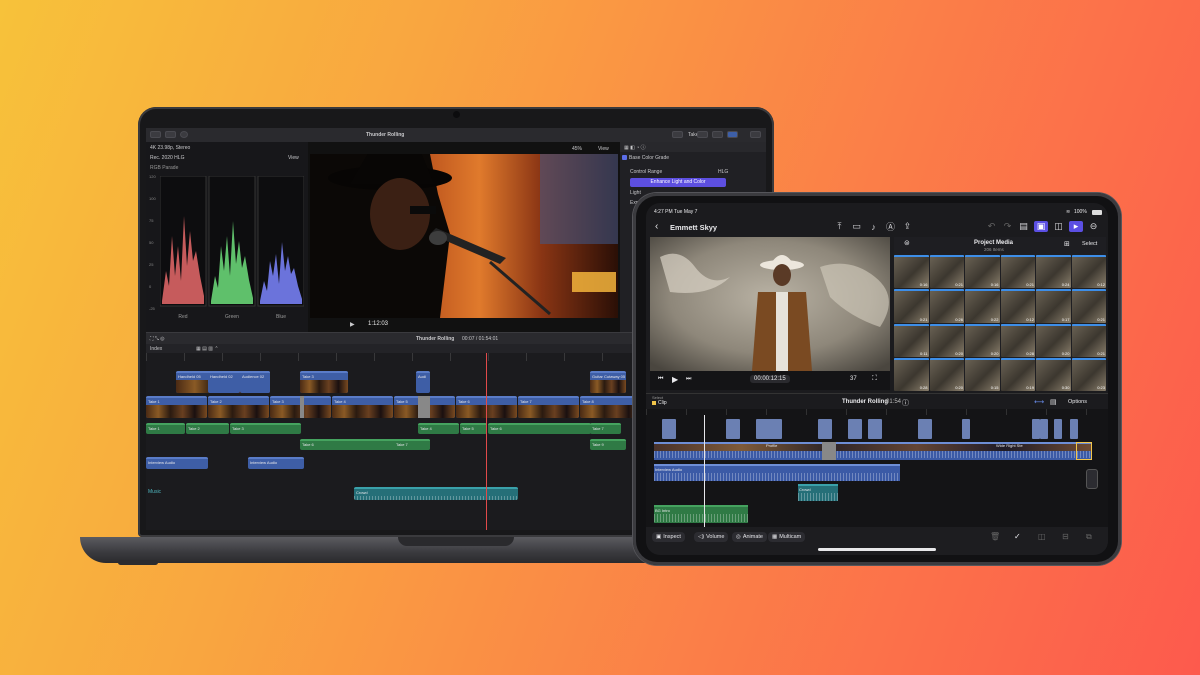 This screenshot has height=675, width=1200. What do you see at coordinates (224, 382) in the screenshot?
I see `timeline-clip: Handheld 02` at bounding box center [224, 382].